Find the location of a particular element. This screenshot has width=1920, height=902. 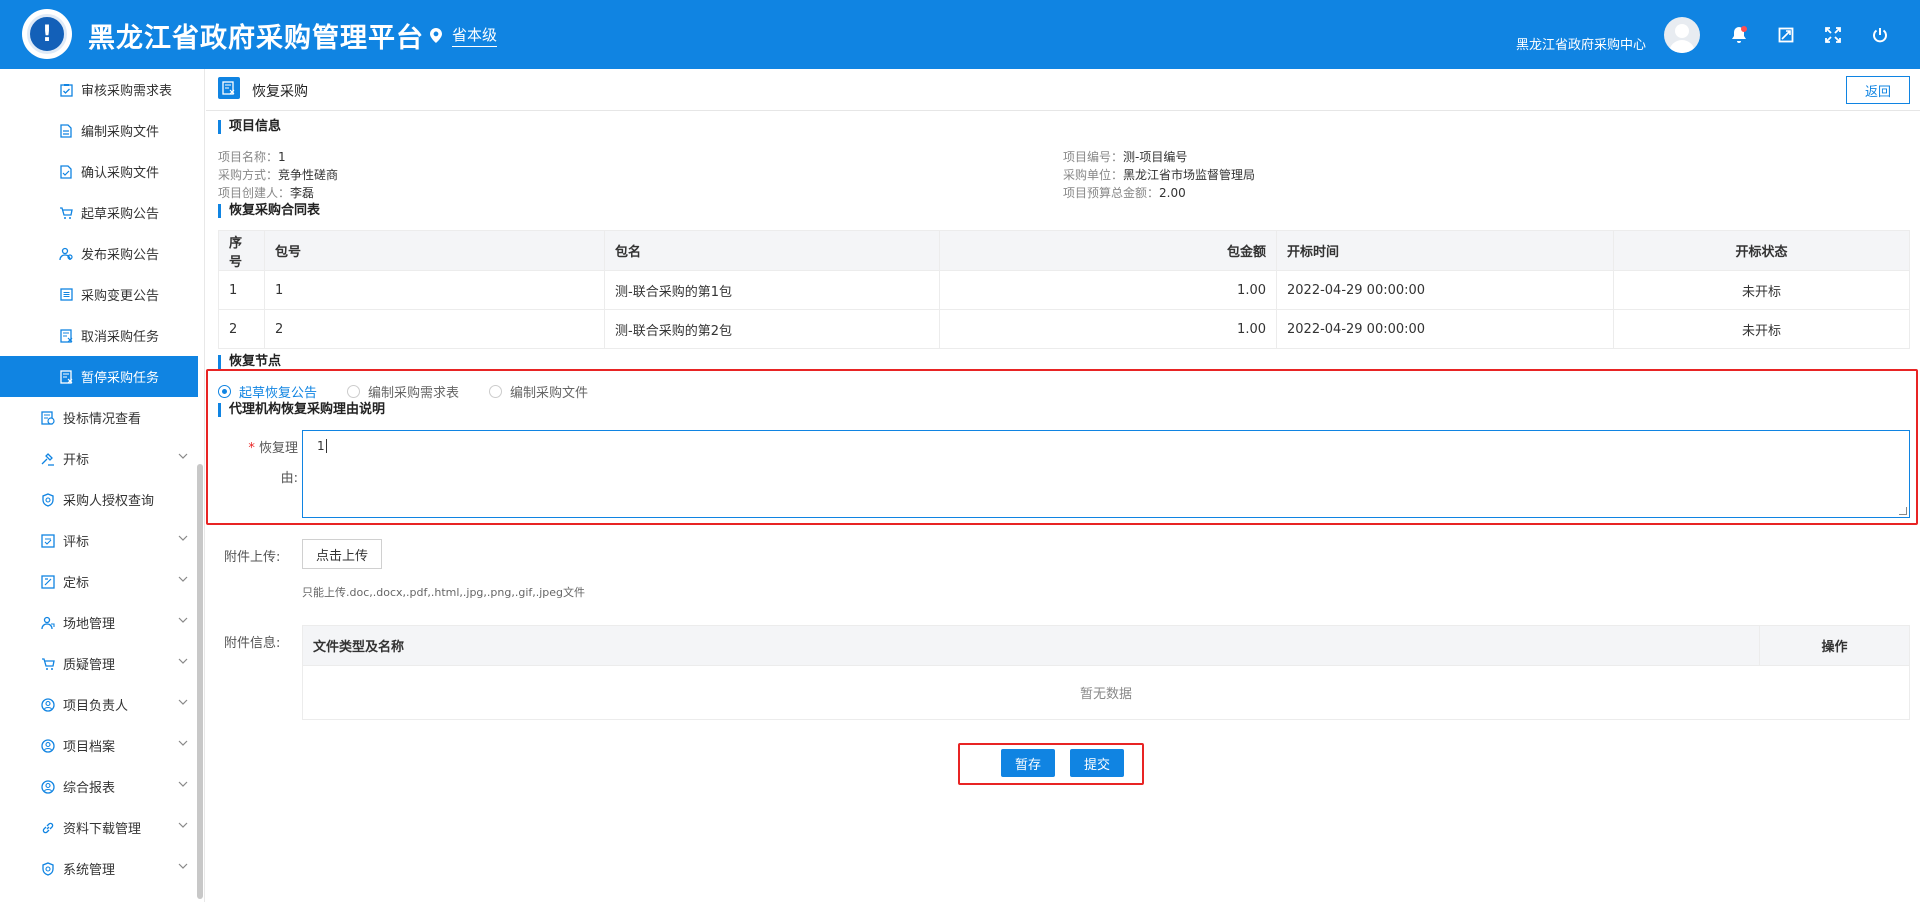

required-mark: * is located at coordinates (251, 448).